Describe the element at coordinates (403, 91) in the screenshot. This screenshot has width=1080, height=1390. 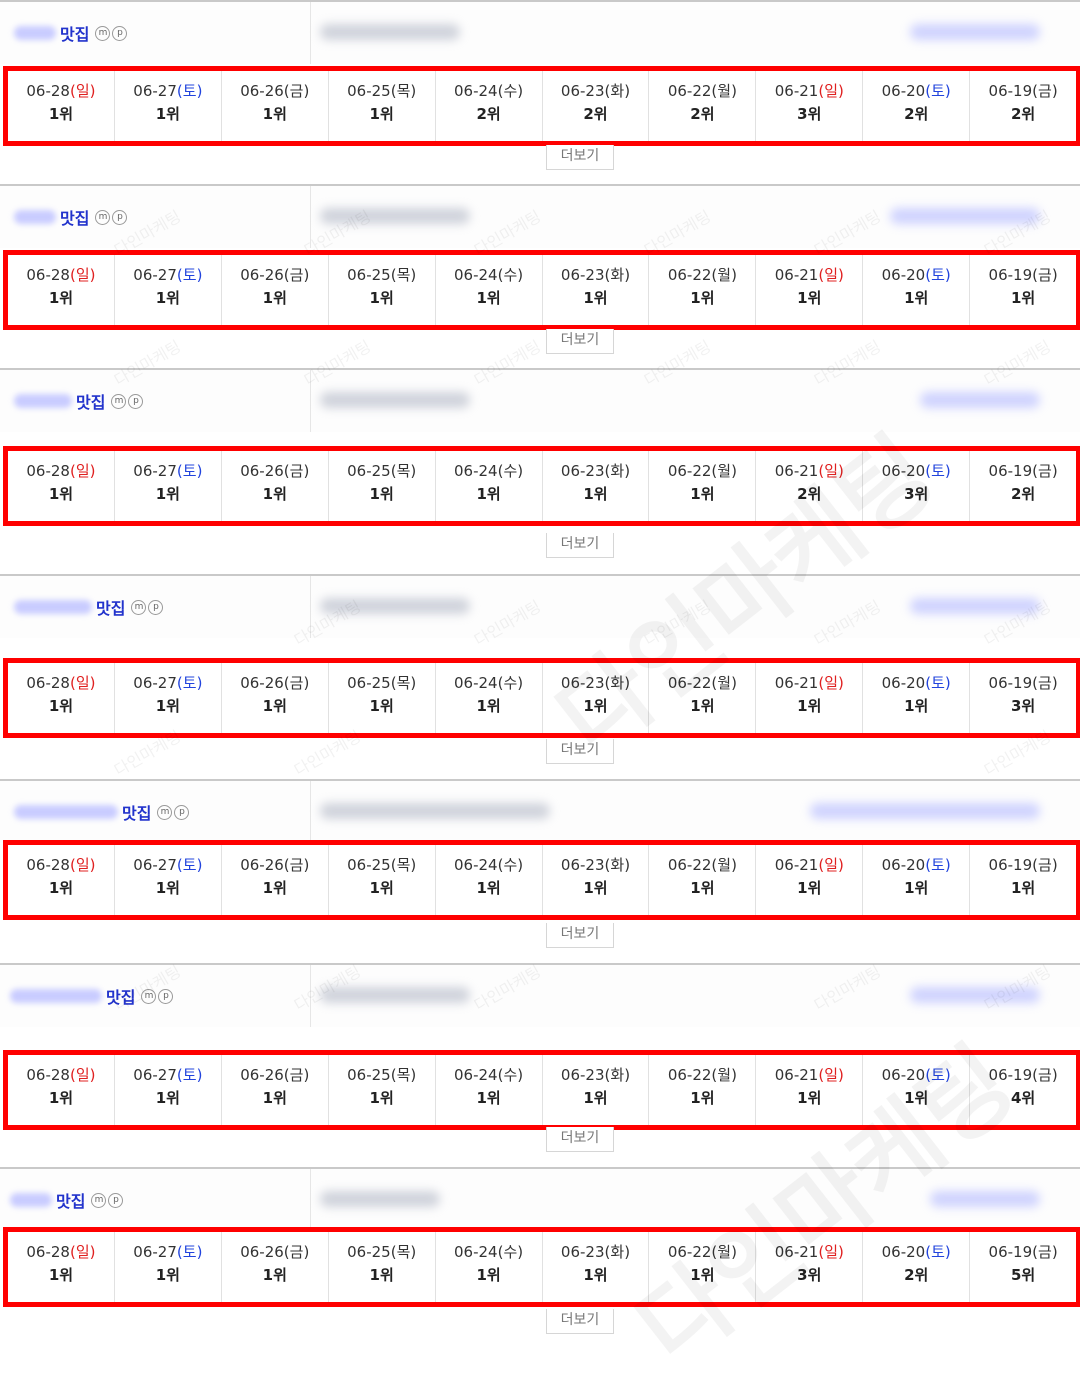
I see `day-of-week: 목` at that location.